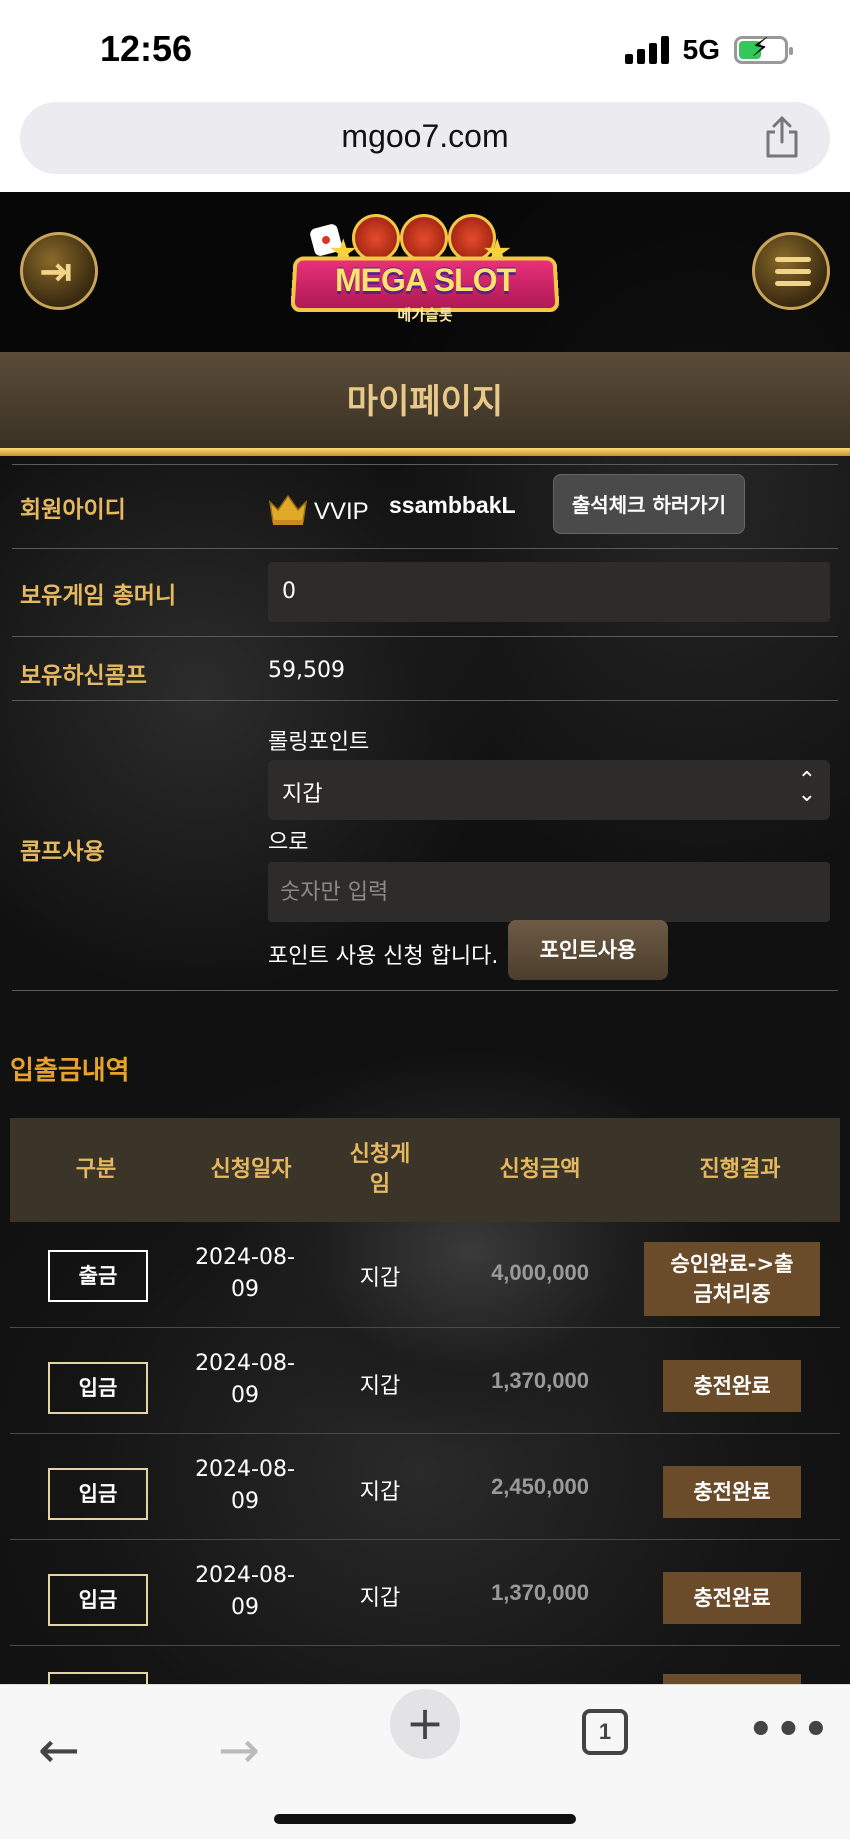  I want to click on wallet-select: 지갑 ⌃ ⌄, so click(549, 790).